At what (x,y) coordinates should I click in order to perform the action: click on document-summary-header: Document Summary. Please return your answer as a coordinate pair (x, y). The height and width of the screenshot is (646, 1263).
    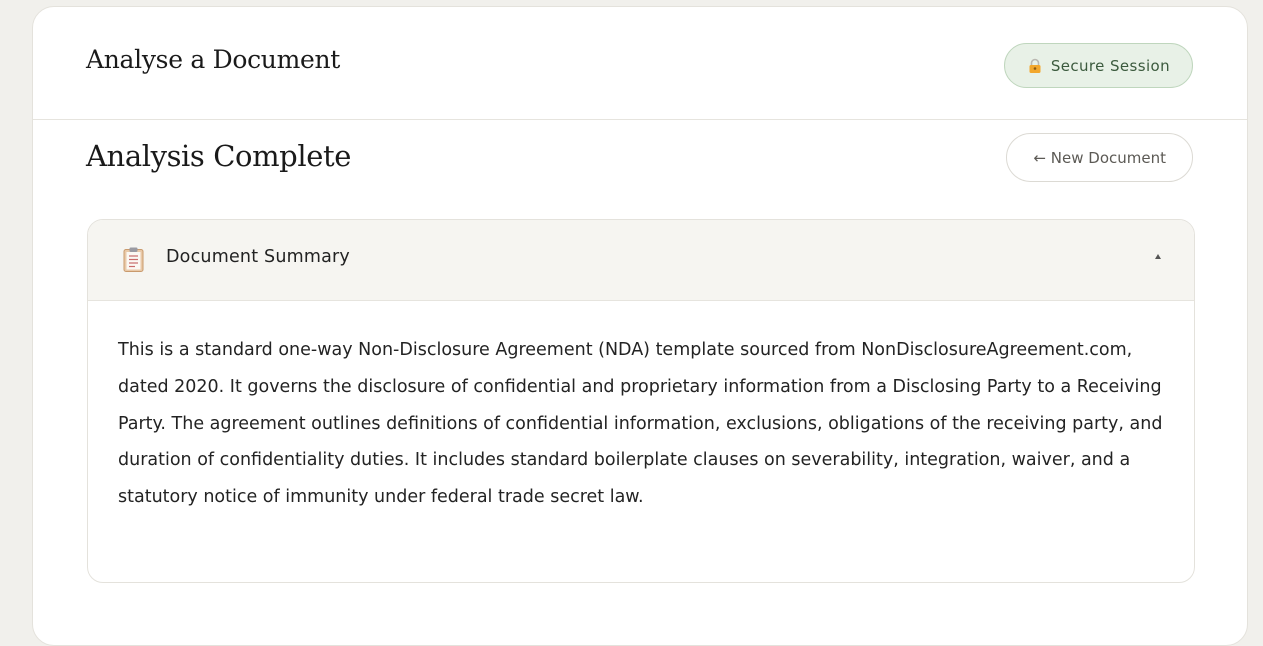
    Looking at the image, I should click on (641, 260).